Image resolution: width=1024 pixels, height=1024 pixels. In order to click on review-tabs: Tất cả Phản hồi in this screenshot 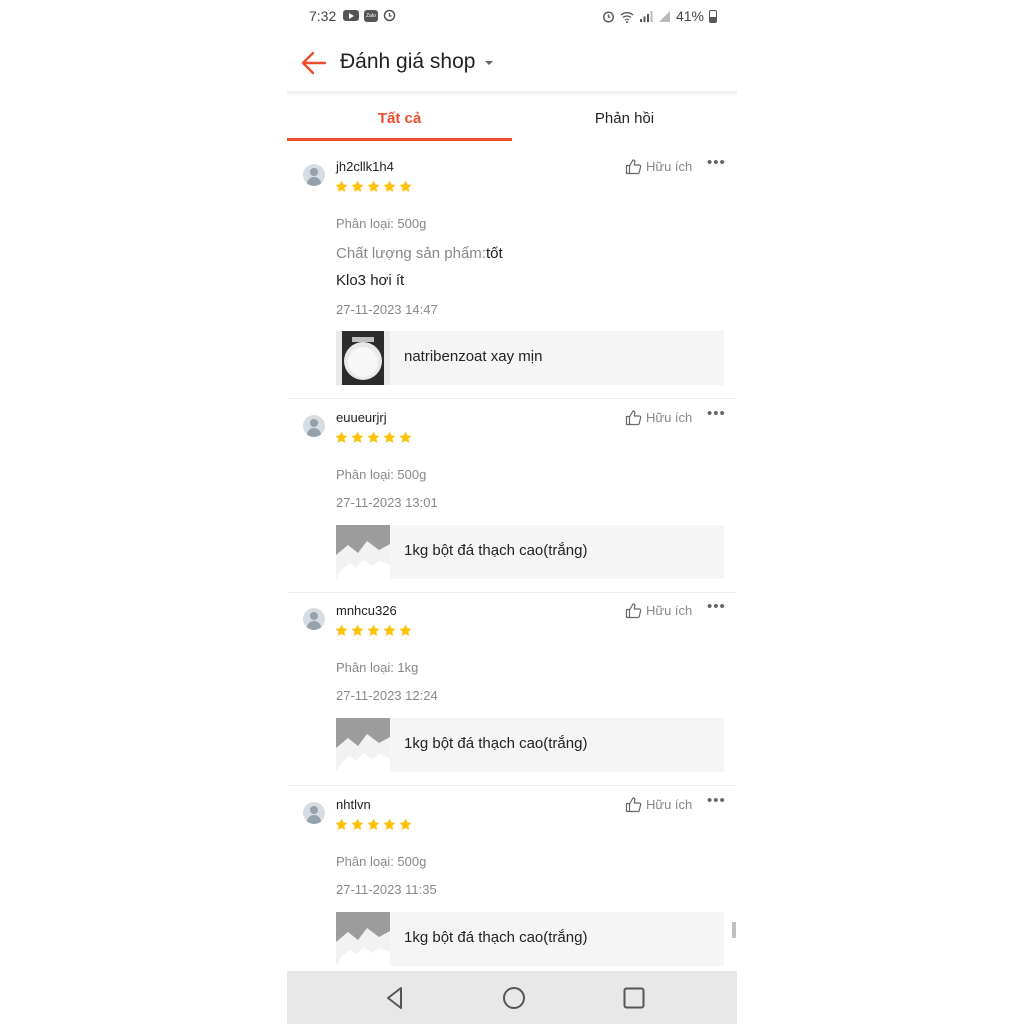, I will do `click(512, 119)`.